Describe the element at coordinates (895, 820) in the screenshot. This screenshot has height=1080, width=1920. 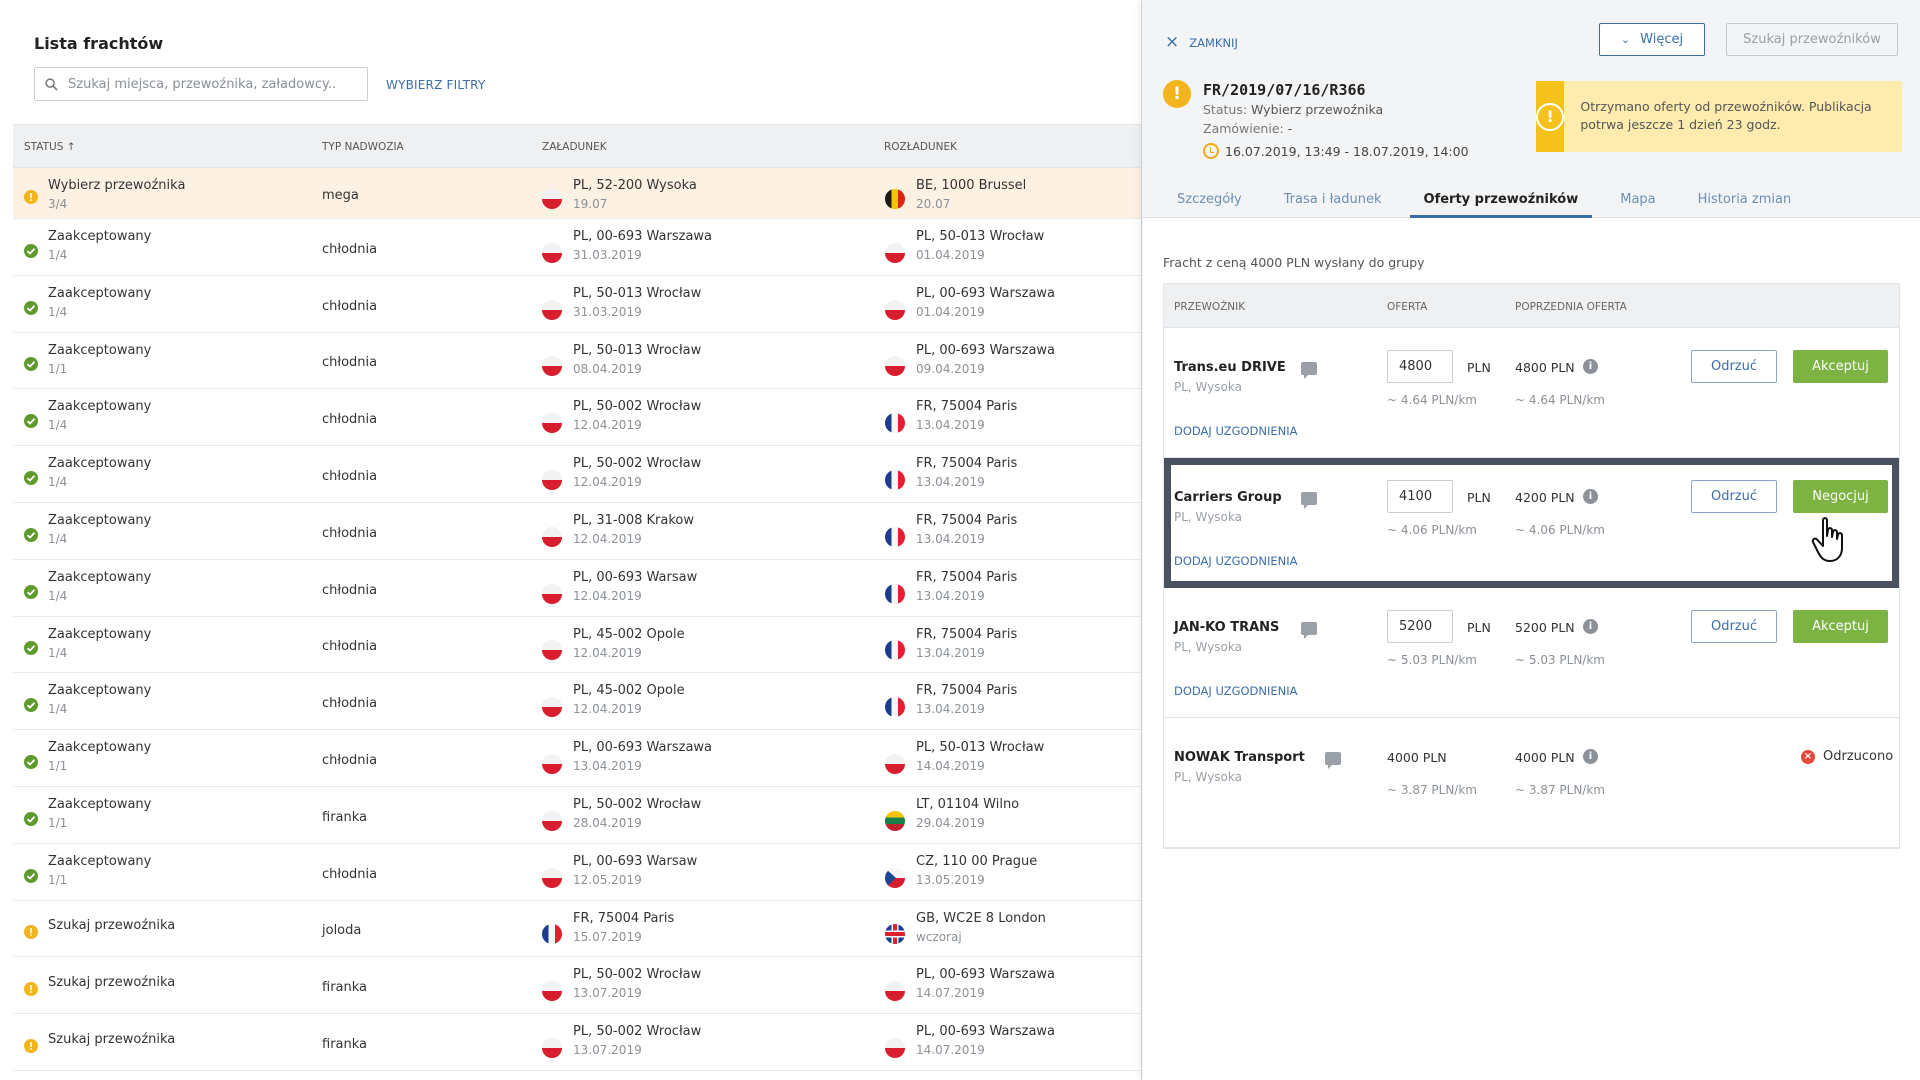
I see `flag-lt-icon` at that location.